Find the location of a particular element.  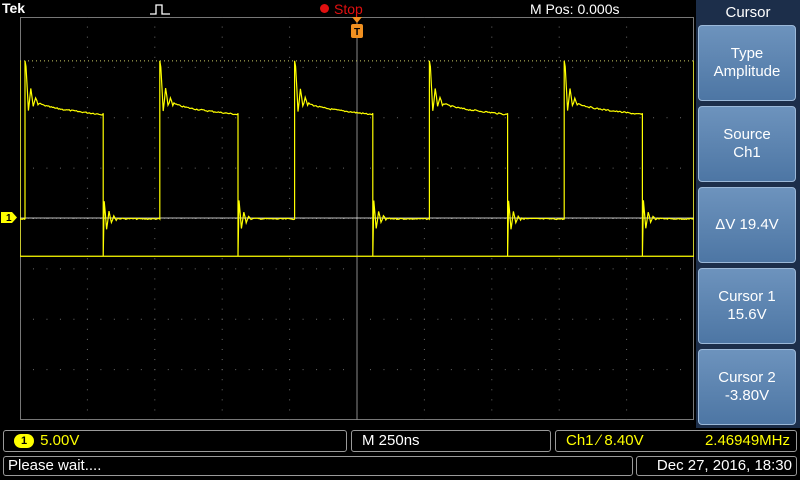

trigger-arrow-icon is located at coordinates (357, 20).